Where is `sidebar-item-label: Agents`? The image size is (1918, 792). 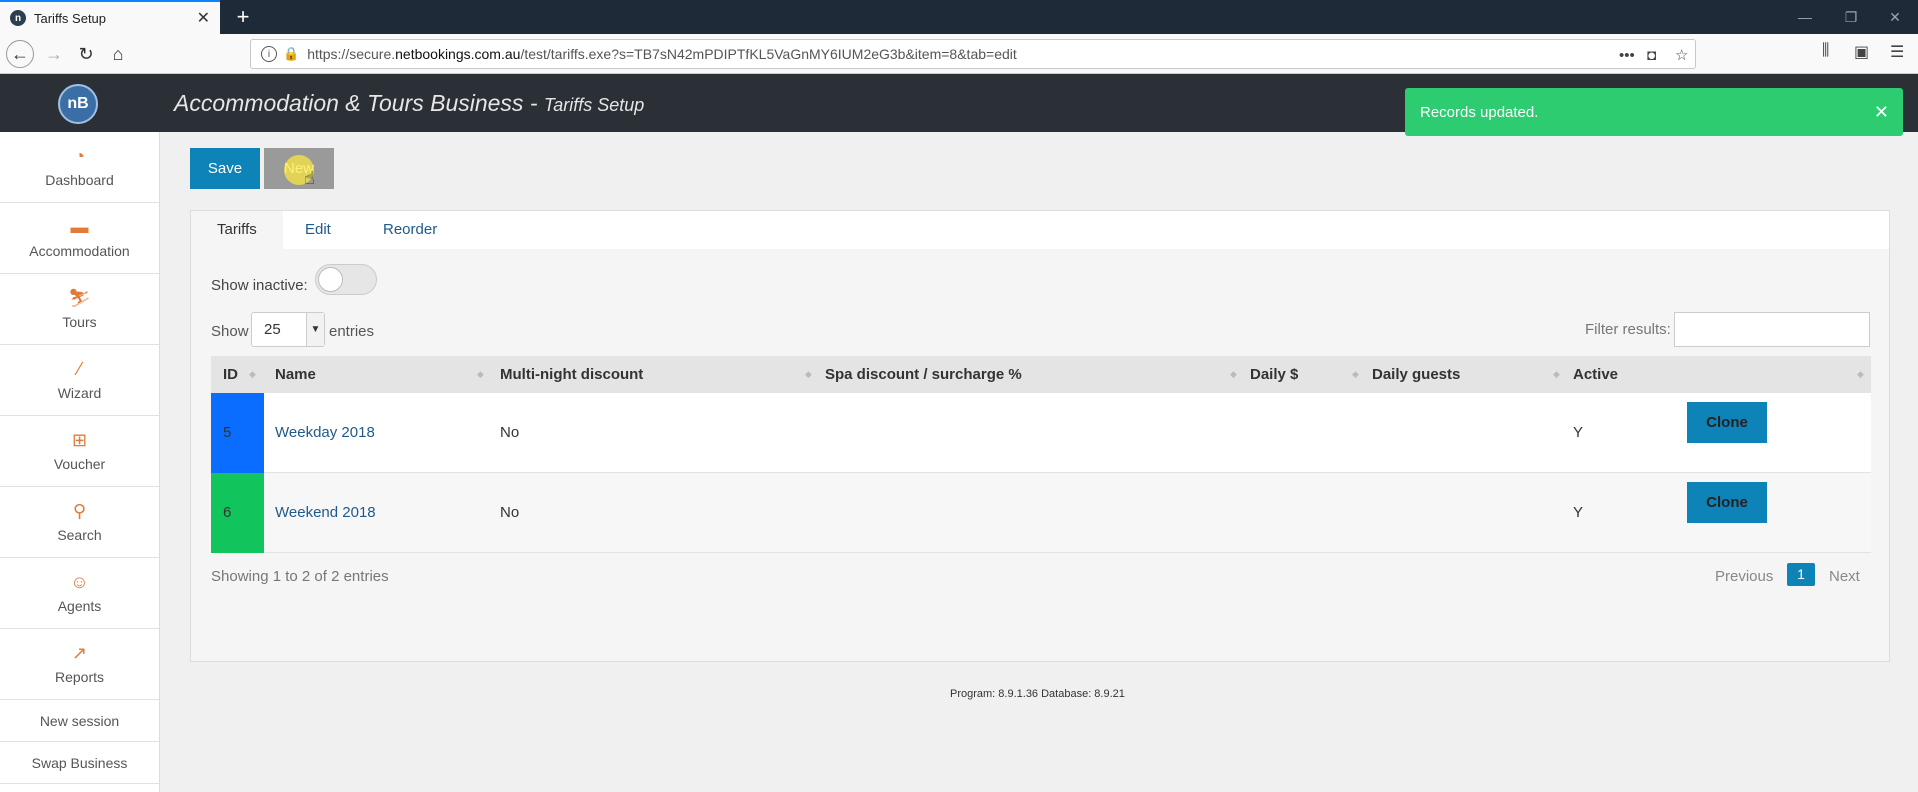
sidebar-item-label: Agents is located at coordinates (79, 606).